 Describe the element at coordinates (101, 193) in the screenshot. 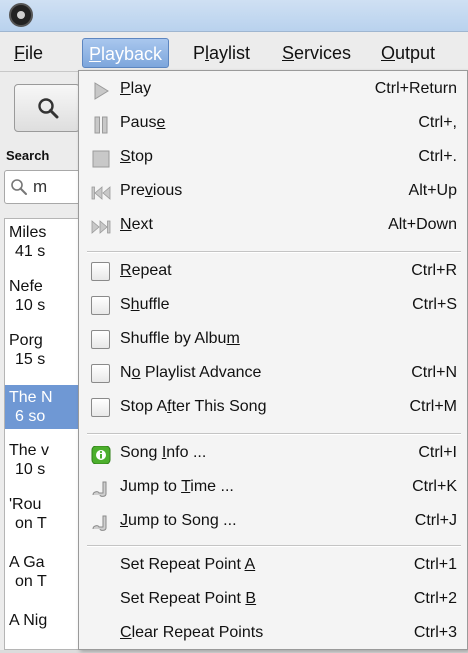

I see `previous-track-icon` at that location.